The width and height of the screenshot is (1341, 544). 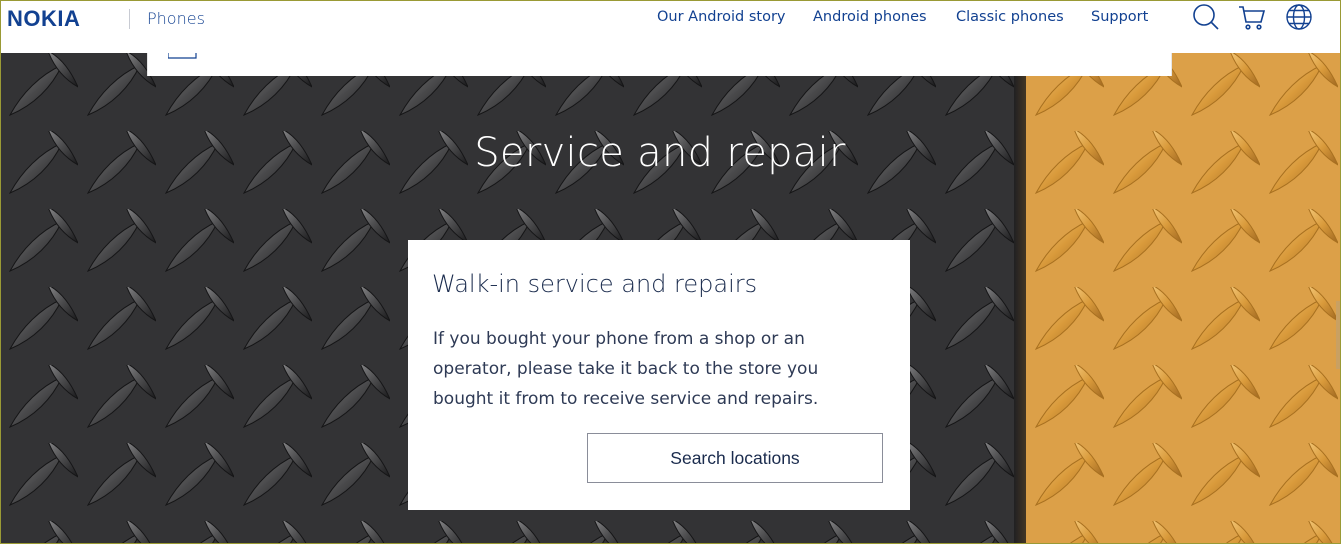 What do you see at coordinates (870, 17) in the screenshot?
I see `nav-item-android-phones: Android phones` at bounding box center [870, 17].